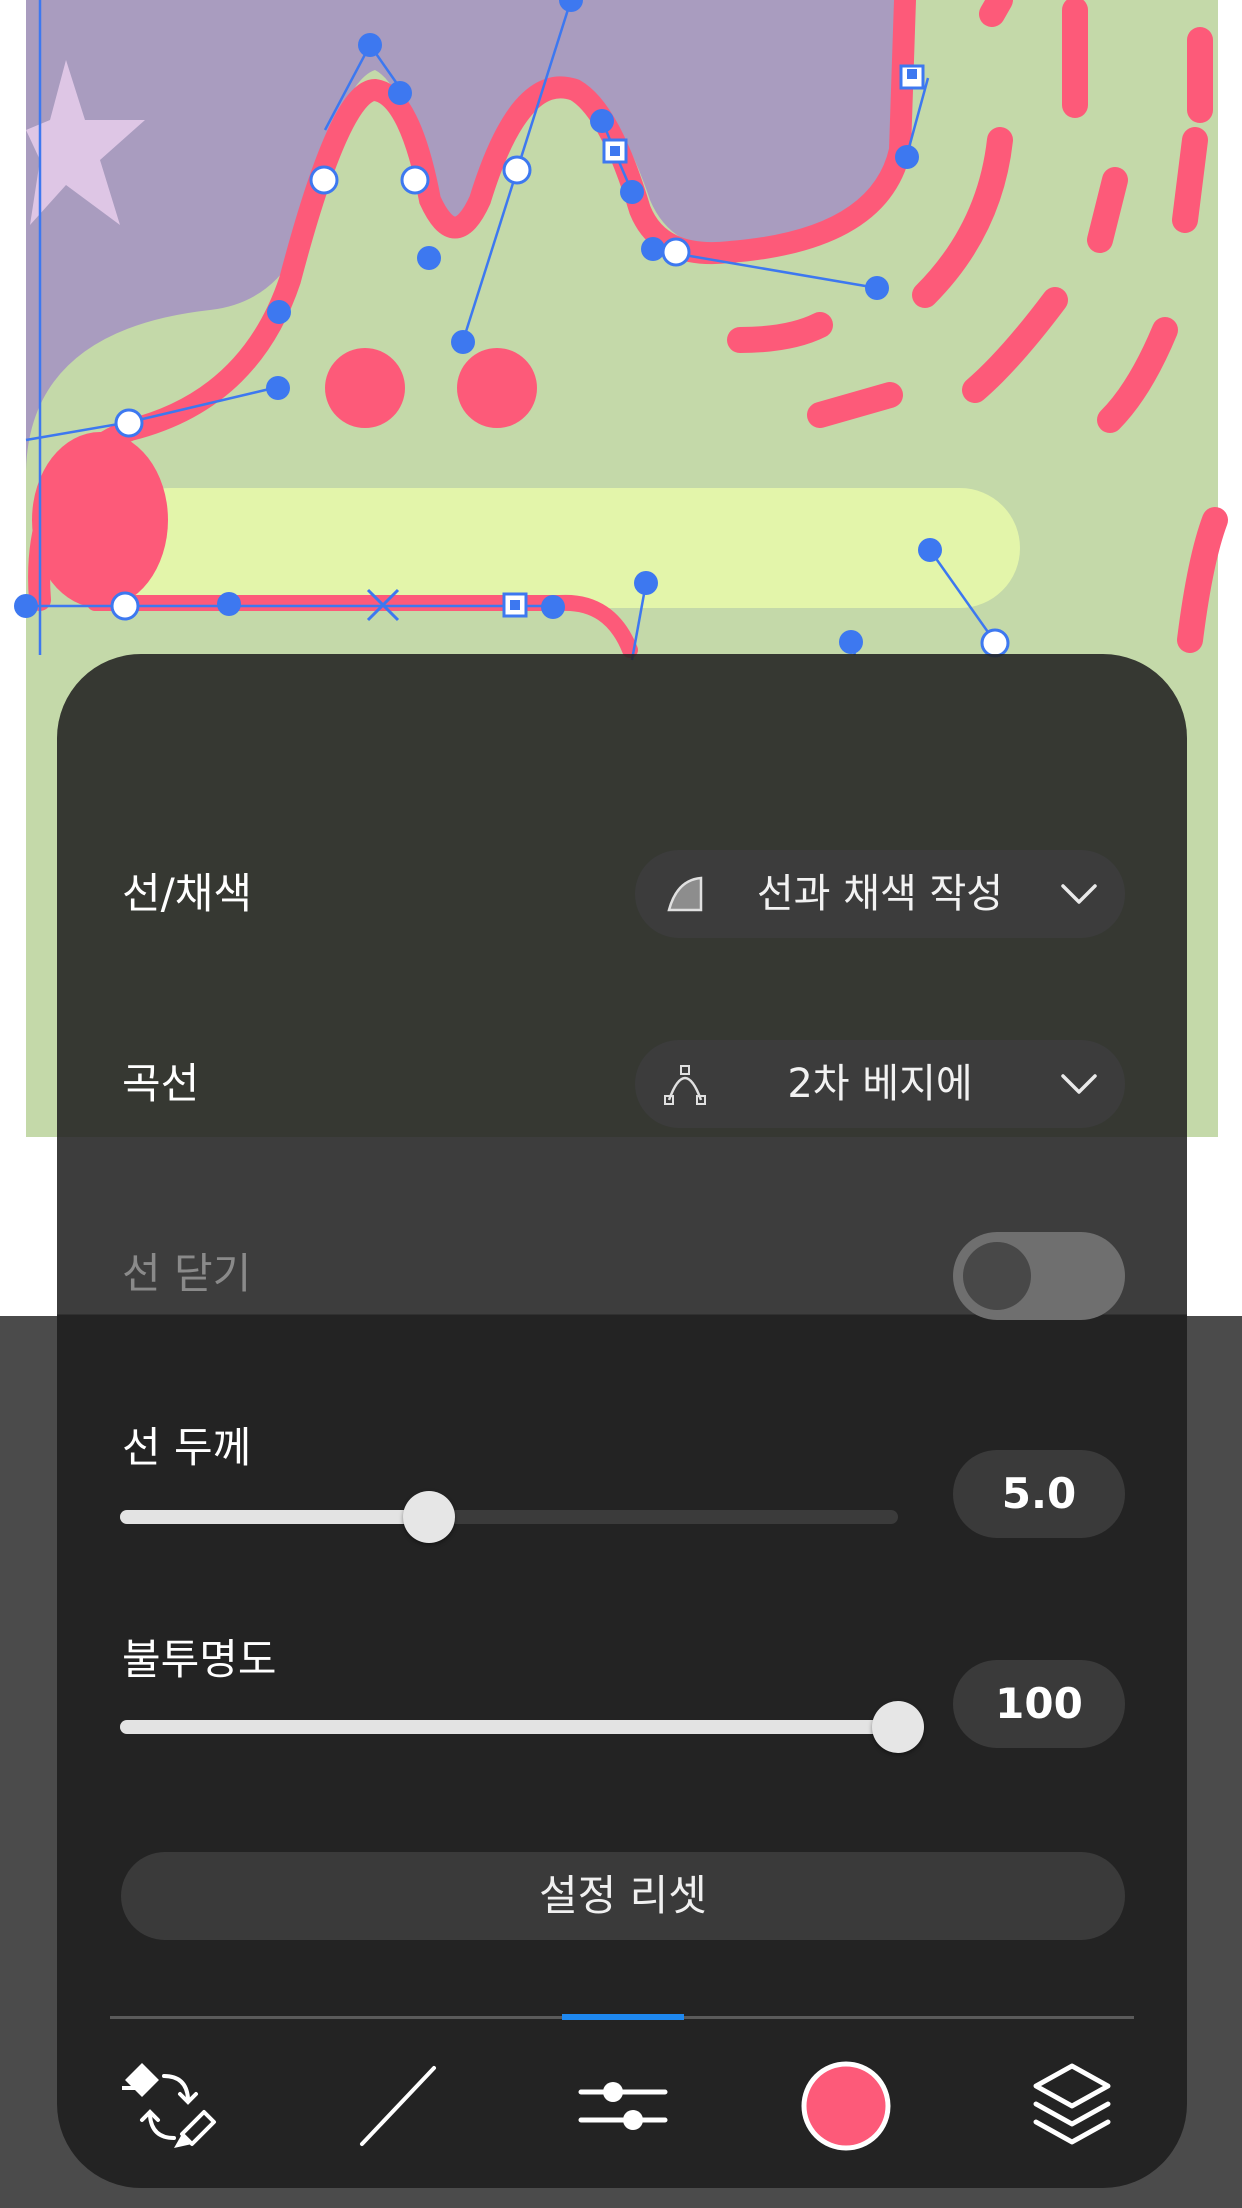 This screenshot has width=1242, height=2208. I want to click on color-swatch, so click(846, 2106).